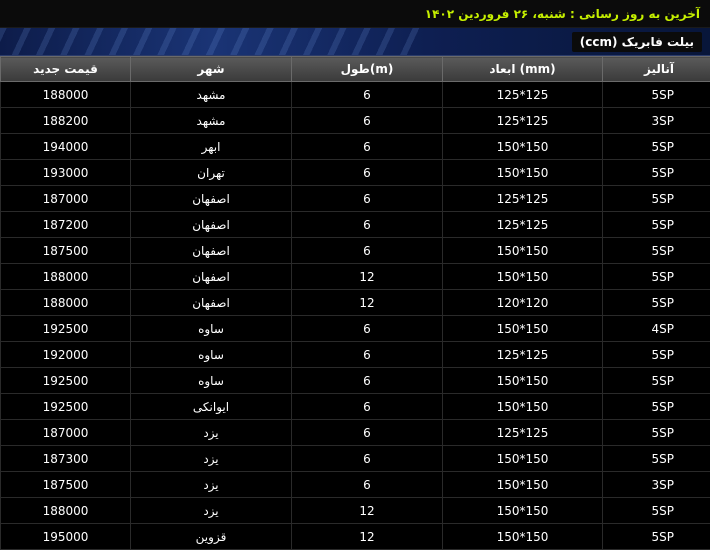 The image size is (710, 550). What do you see at coordinates (66, 459) in the screenshot?
I see `cell-price: 187300` at bounding box center [66, 459].